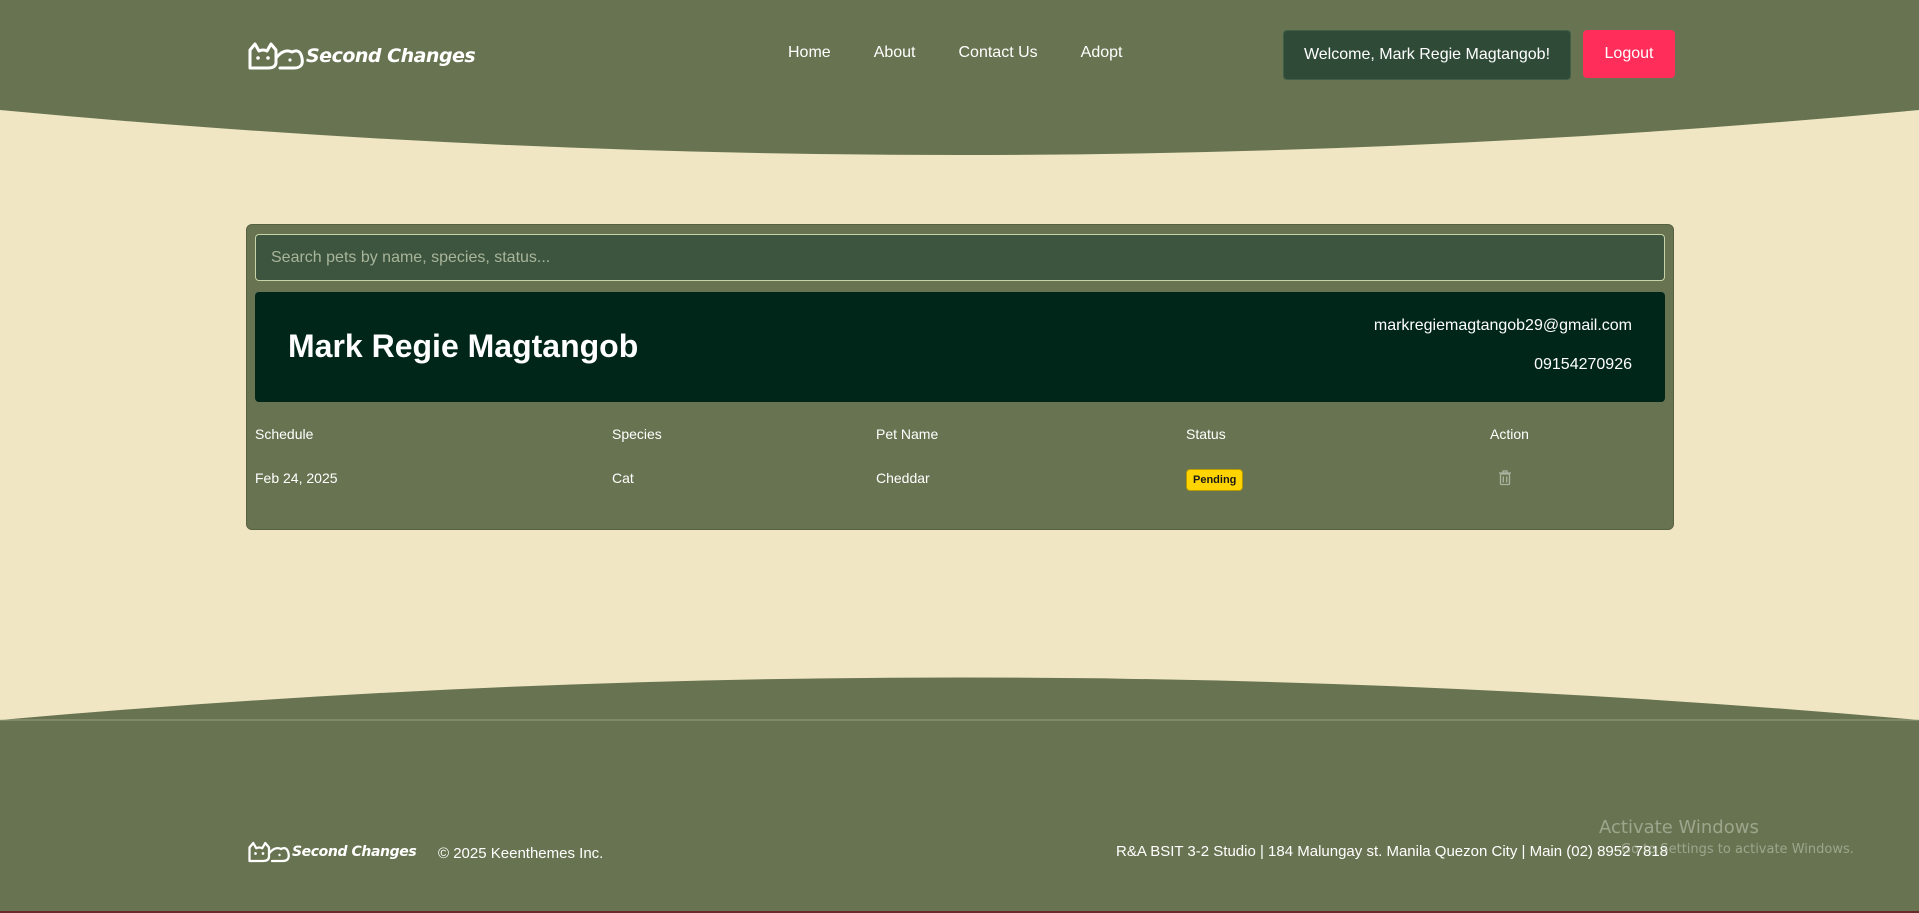 This screenshot has height=913, width=1919. I want to click on cell-schedule: Feb 24, 2025, so click(296, 478).